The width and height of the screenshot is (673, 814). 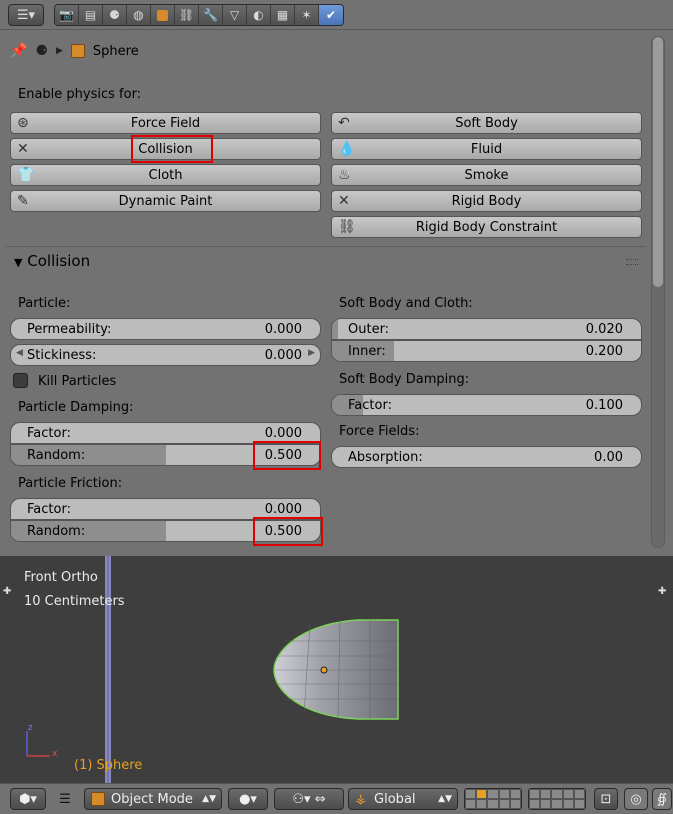 I want to click on snap-icon: ∯, so click(x=662, y=799).